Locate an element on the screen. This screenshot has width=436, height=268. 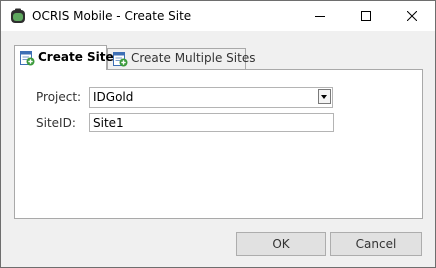
tab-create-site: Create Site is located at coordinates (64, 57).